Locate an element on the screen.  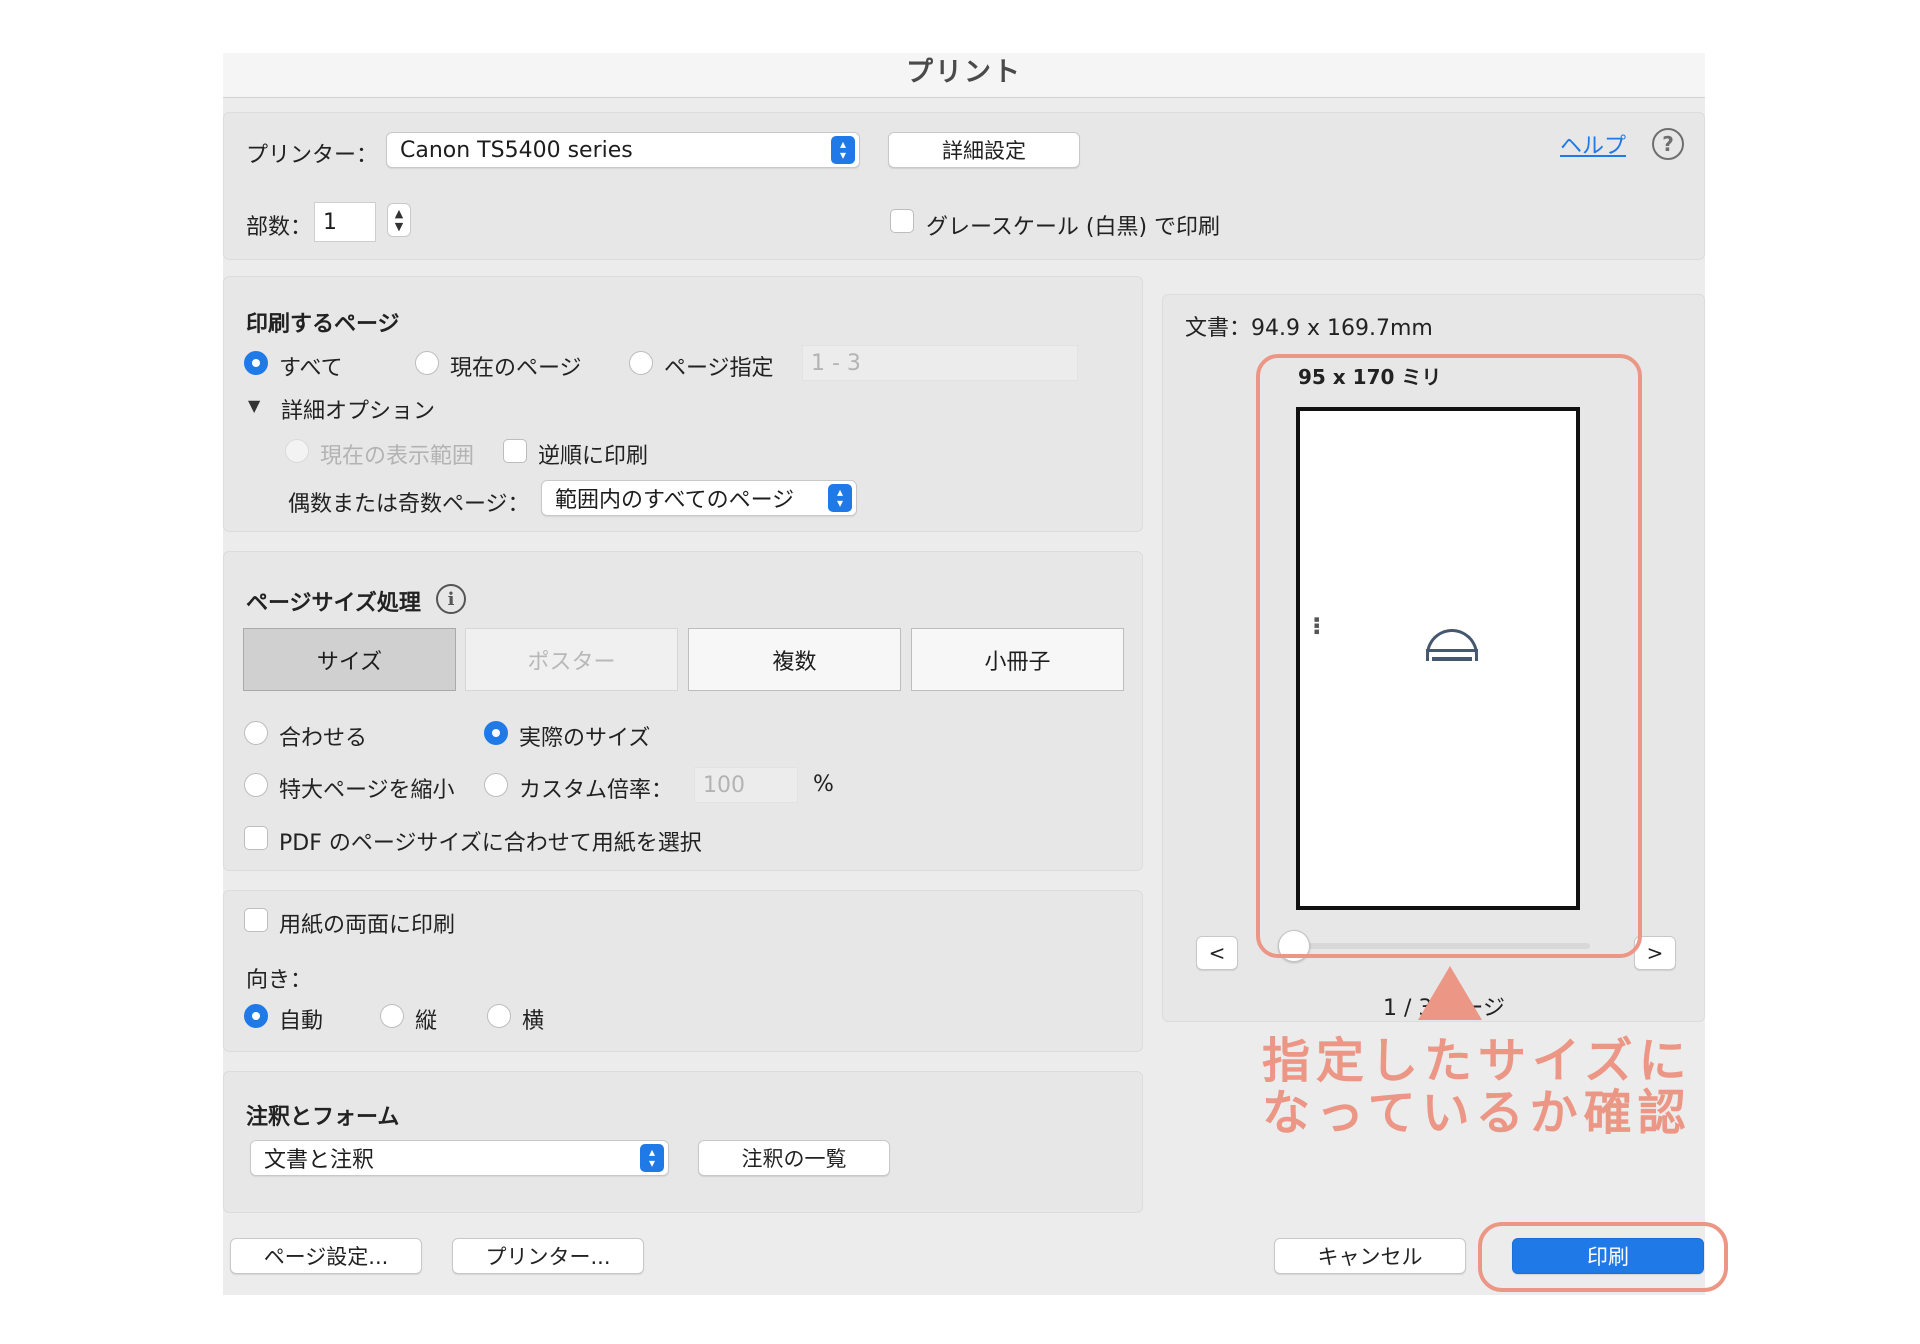
printer-select: Canon TS5400 series ▴ ▾ is located at coordinates (623, 150).